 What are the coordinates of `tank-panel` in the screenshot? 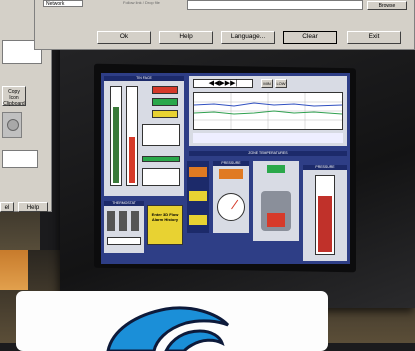 It's located at (276, 201).